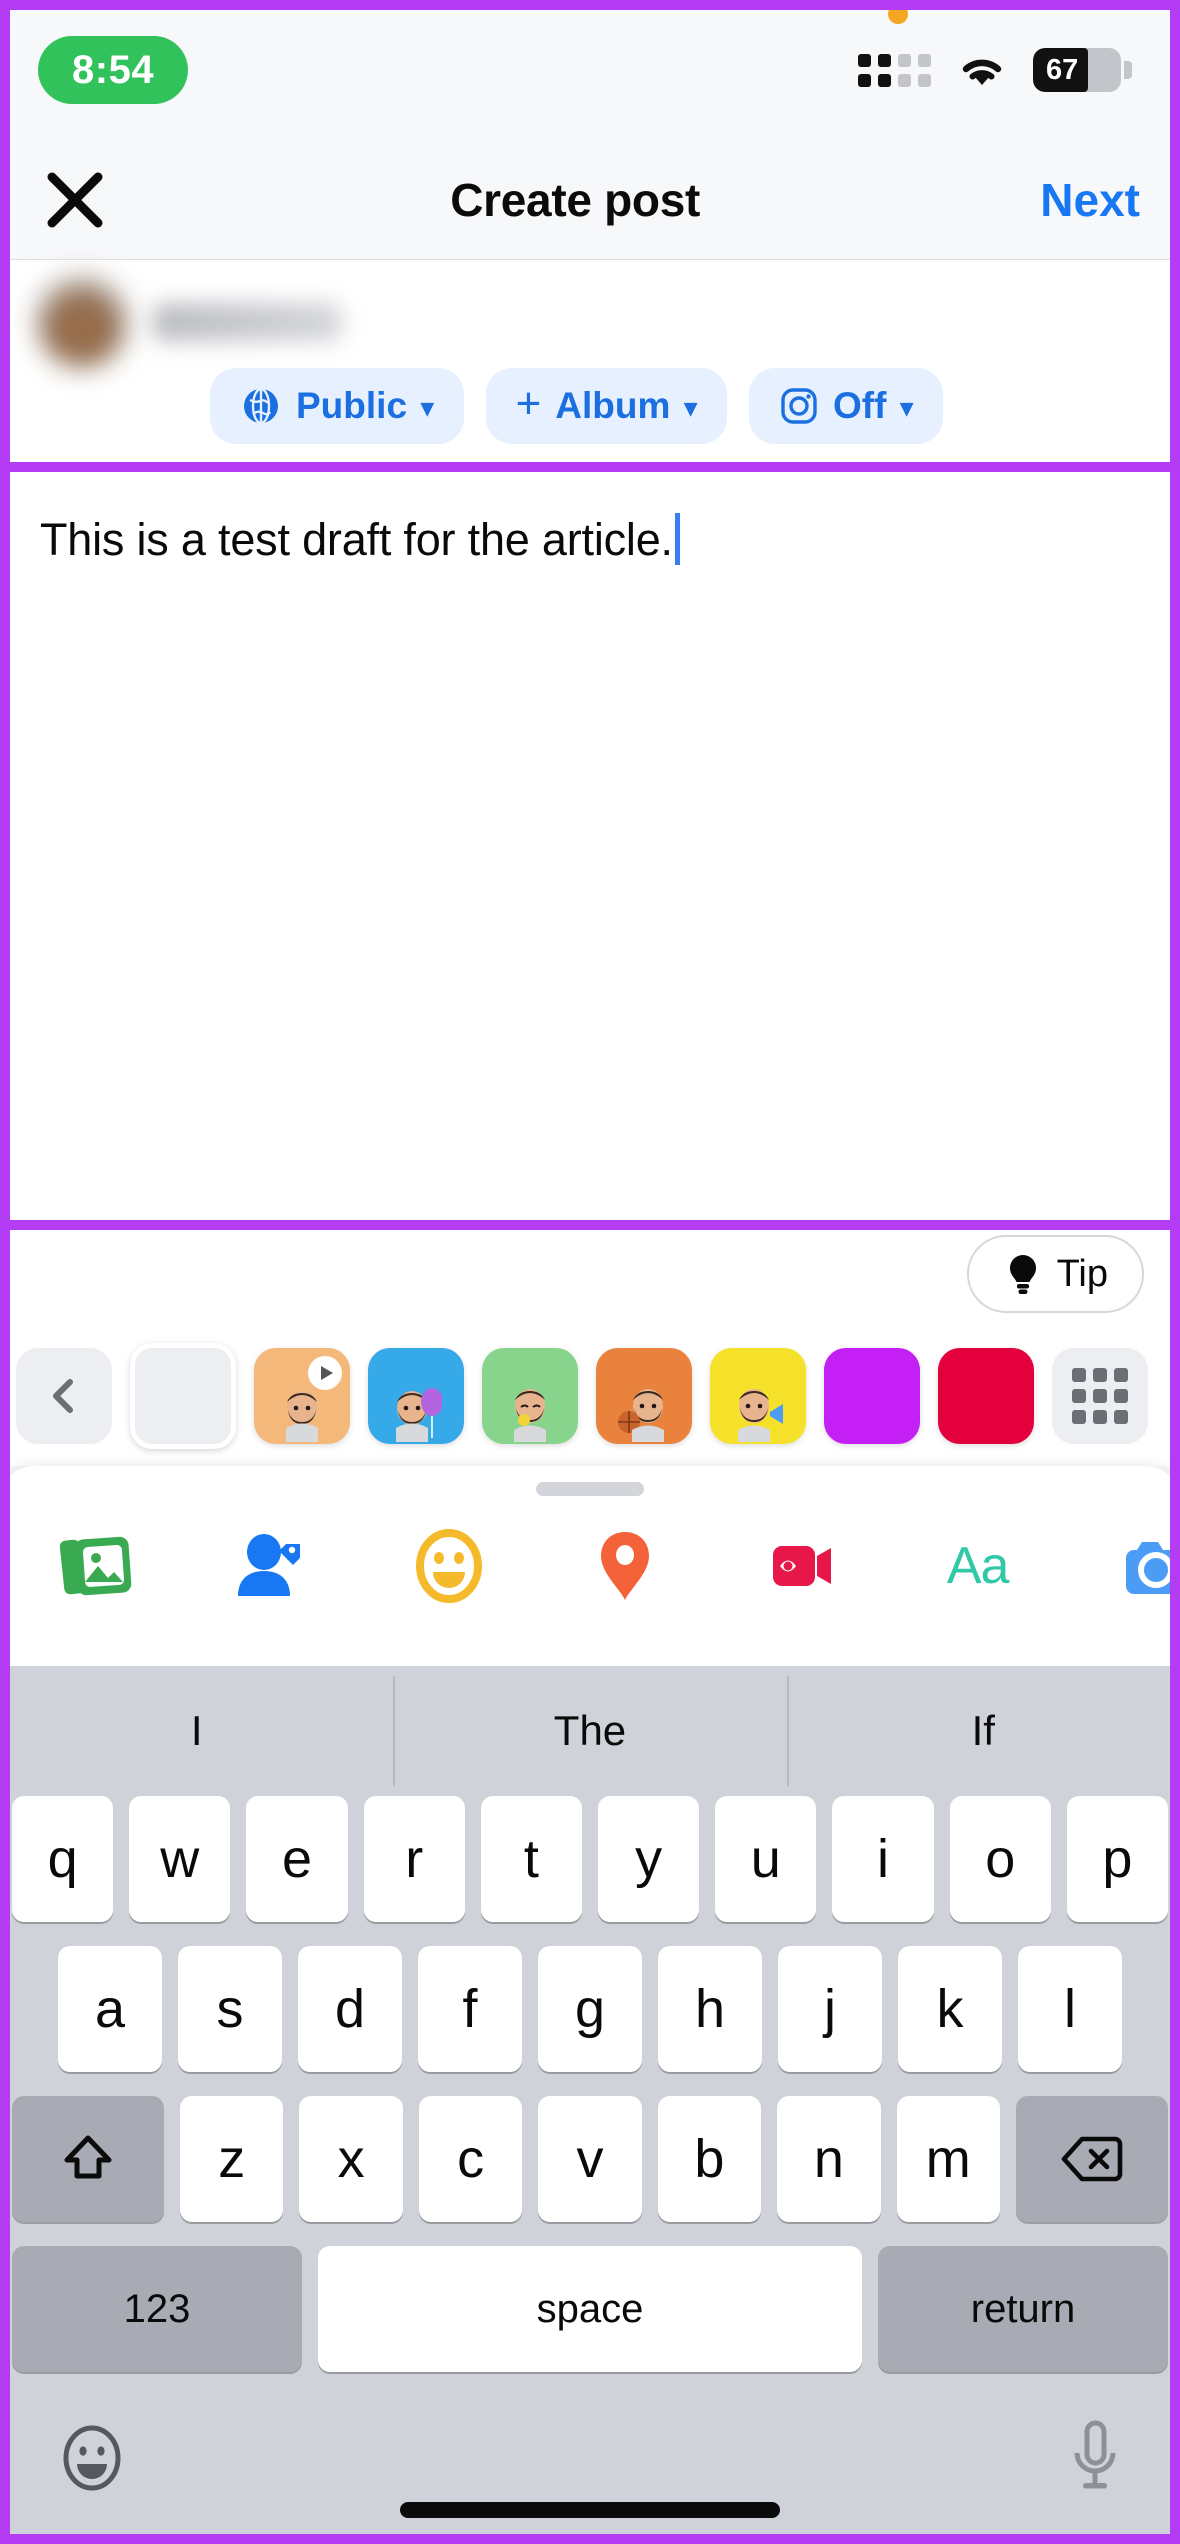 The image size is (1180, 2544). What do you see at coordinates (978, 1566) in the screenshot?
I see `text-style-button: Aa` at bounding box center [978, 1566].